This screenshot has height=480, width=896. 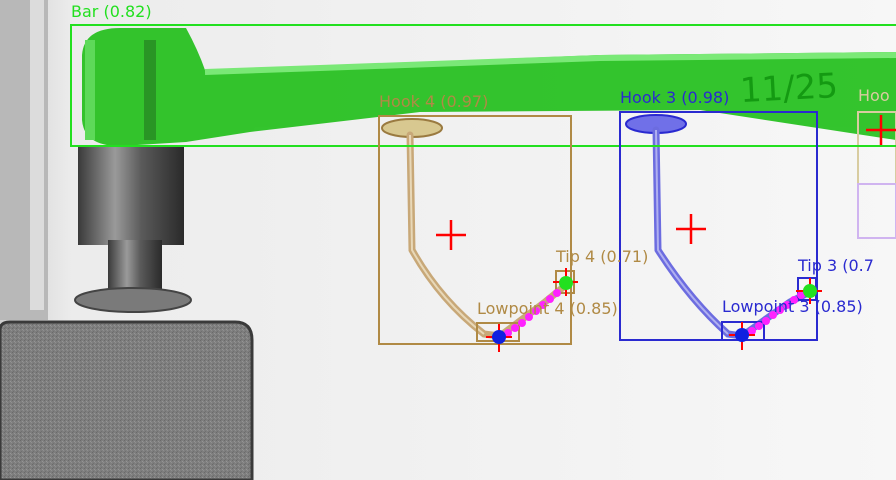 I want to click on lowpoint4-label: Lowpoint 4 (0.85), so click(x=547, y=308).